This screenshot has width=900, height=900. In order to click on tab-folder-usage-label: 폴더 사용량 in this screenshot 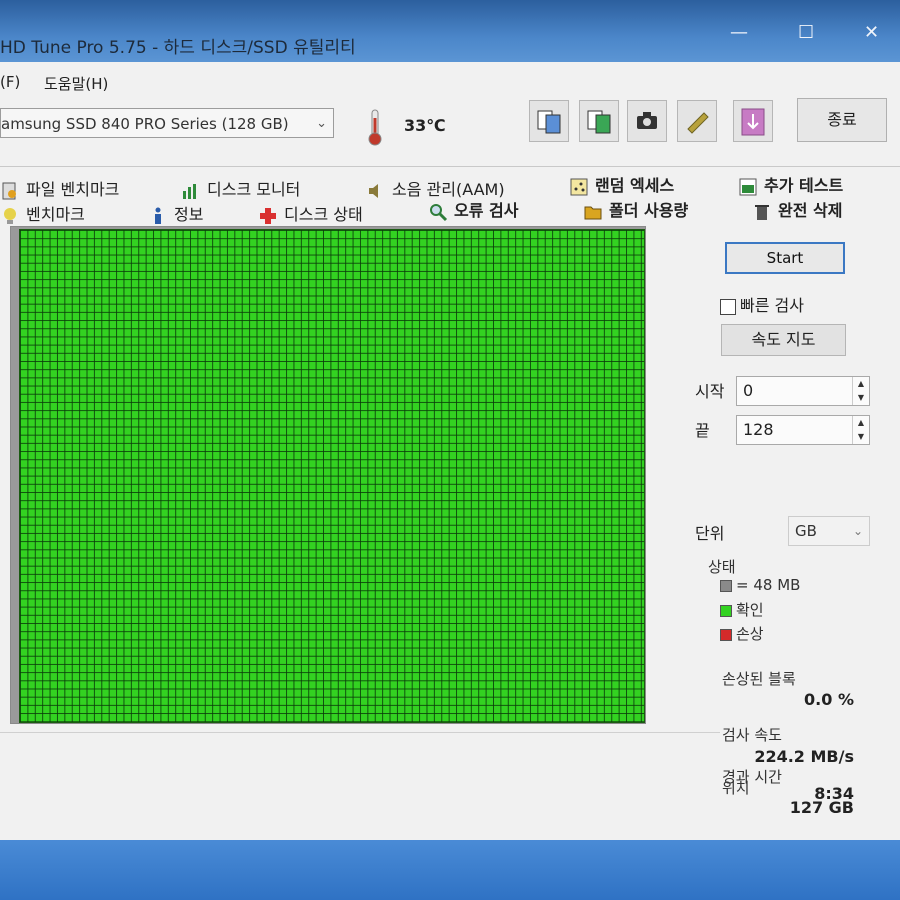, I will do `click(649, 210)`.